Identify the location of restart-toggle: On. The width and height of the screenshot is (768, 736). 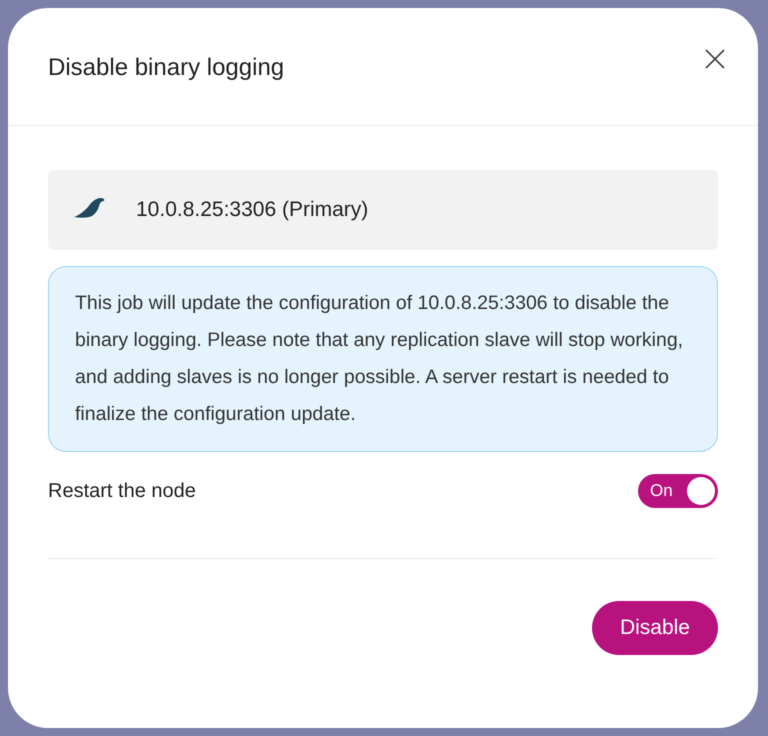
(678, 491).